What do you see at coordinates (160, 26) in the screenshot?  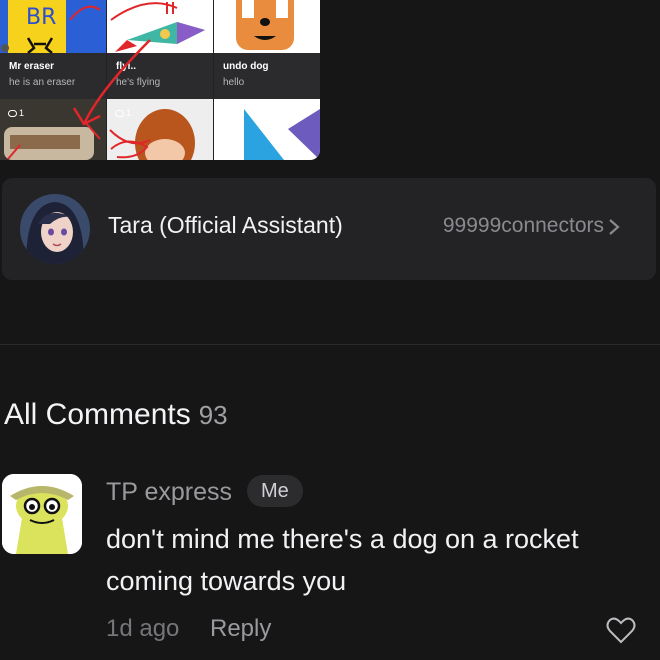 I see `flying-rocket-thumbnail` at bounding box center [160, 26].